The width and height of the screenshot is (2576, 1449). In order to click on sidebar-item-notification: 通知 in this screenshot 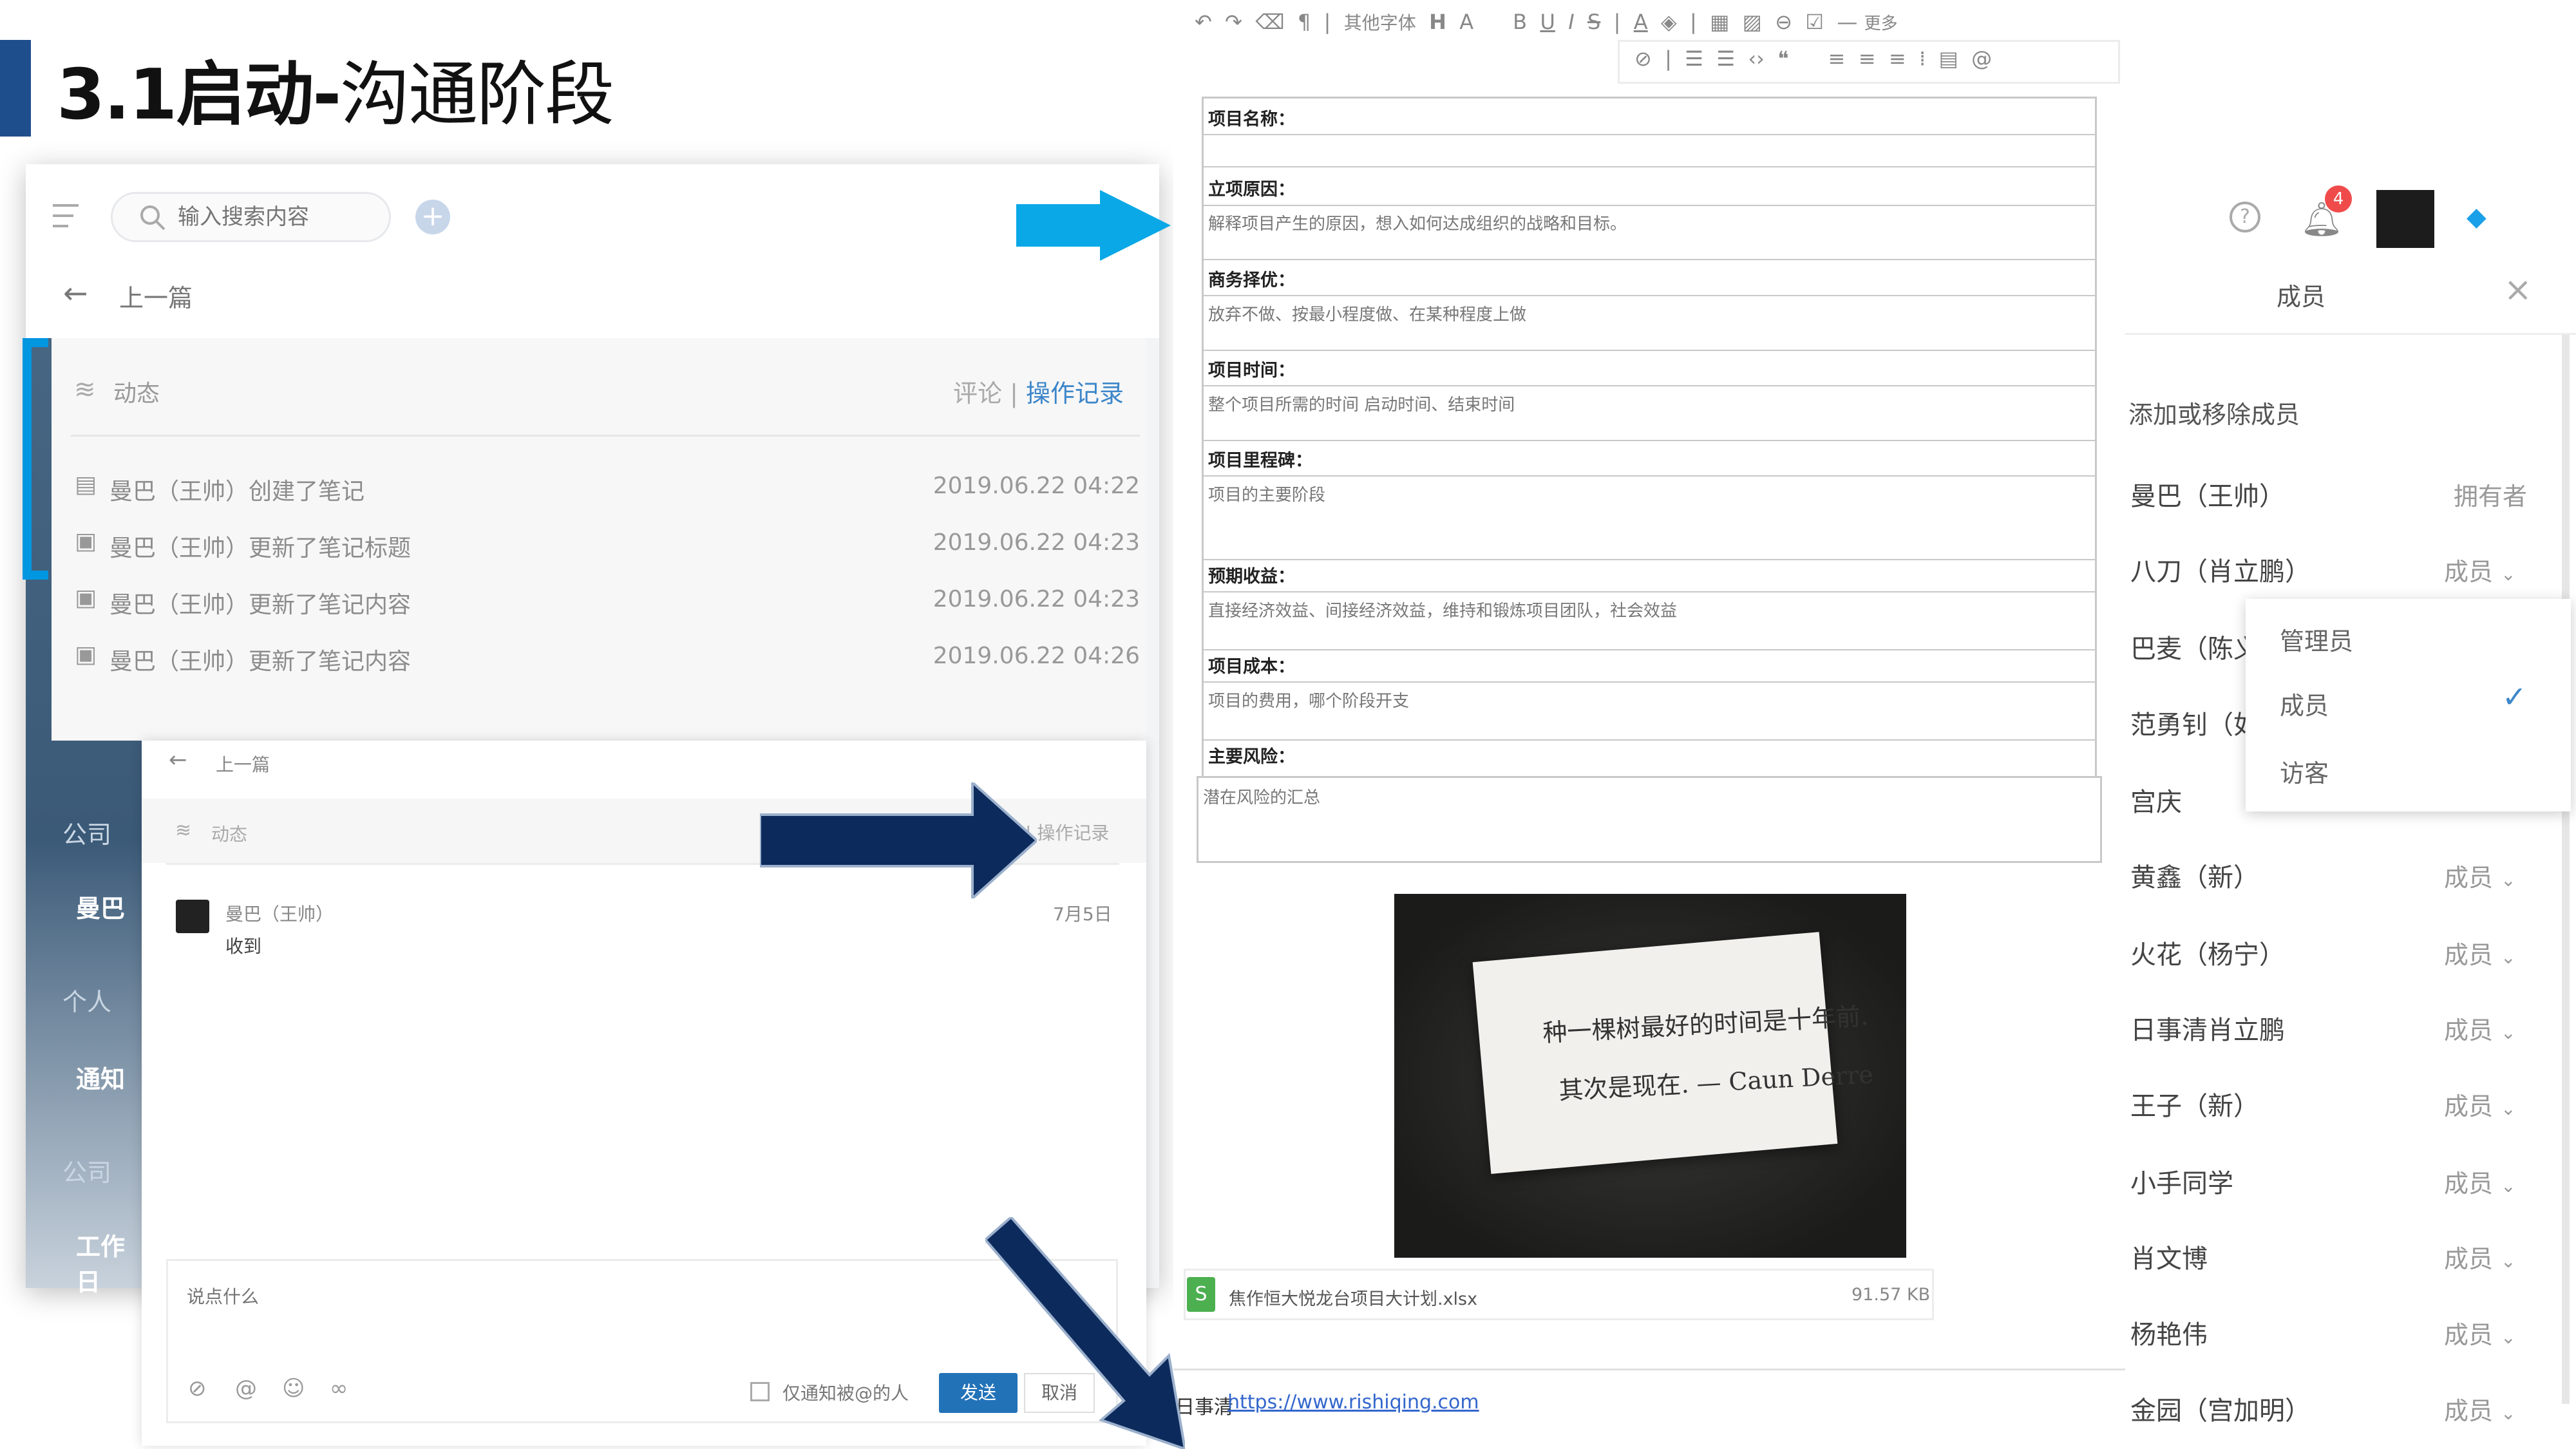, I will do `click(87, 1077)`.